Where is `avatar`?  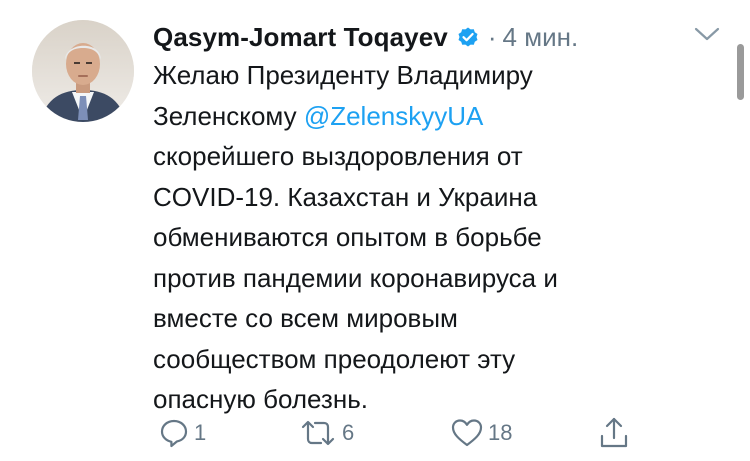 avatar is located at coordinates (83, 71).